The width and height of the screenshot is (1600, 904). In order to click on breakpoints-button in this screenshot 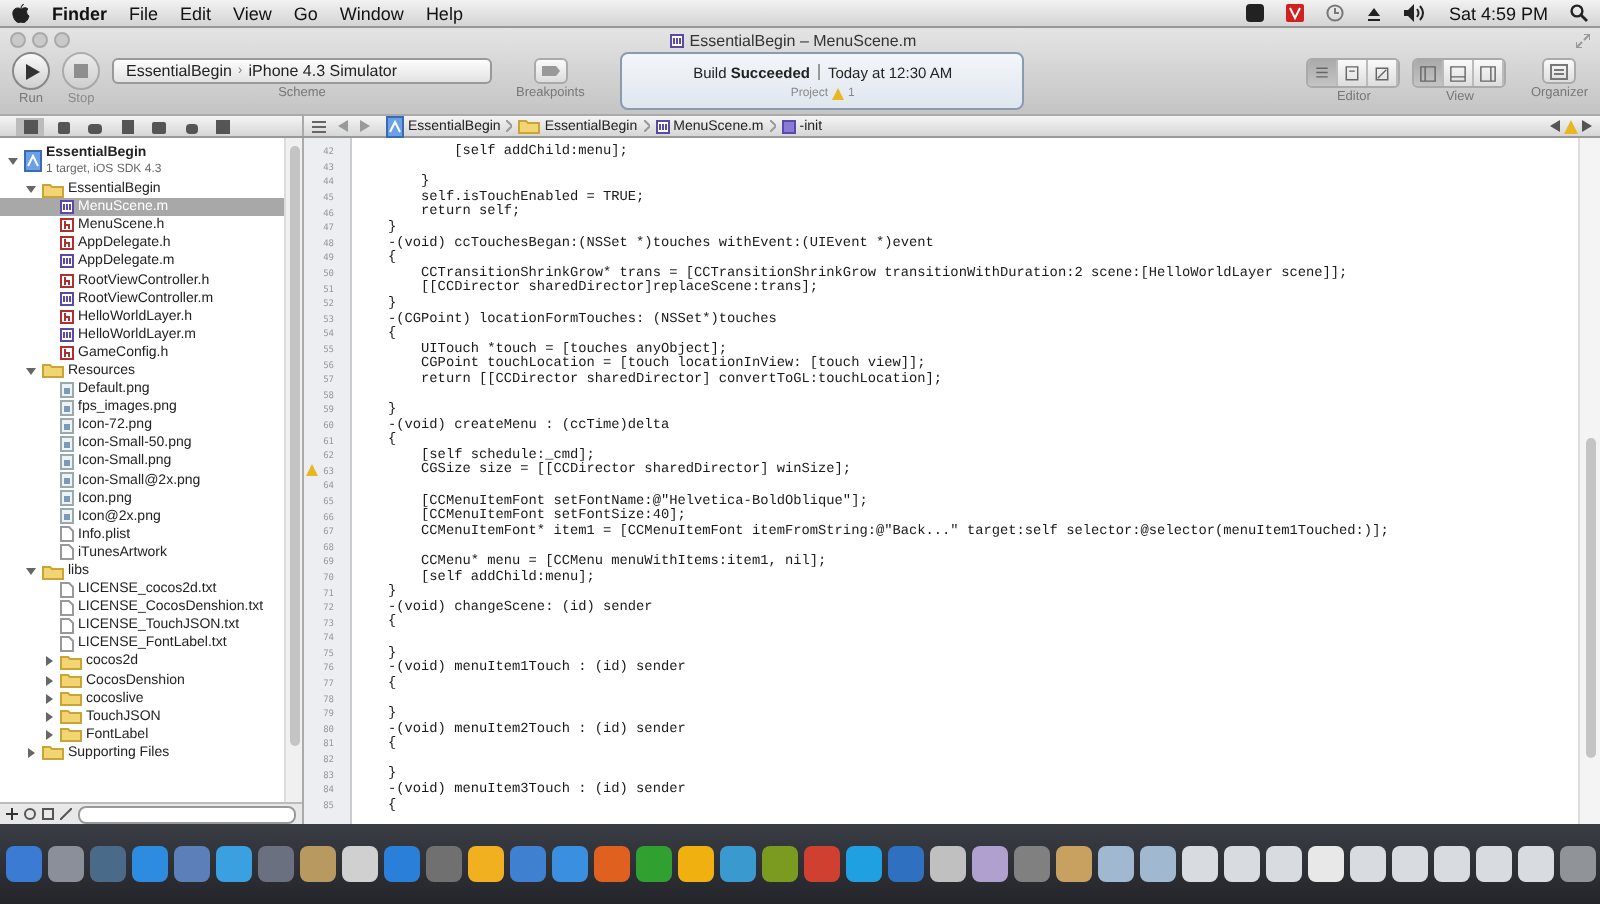, I will do `click(550, 71)`.